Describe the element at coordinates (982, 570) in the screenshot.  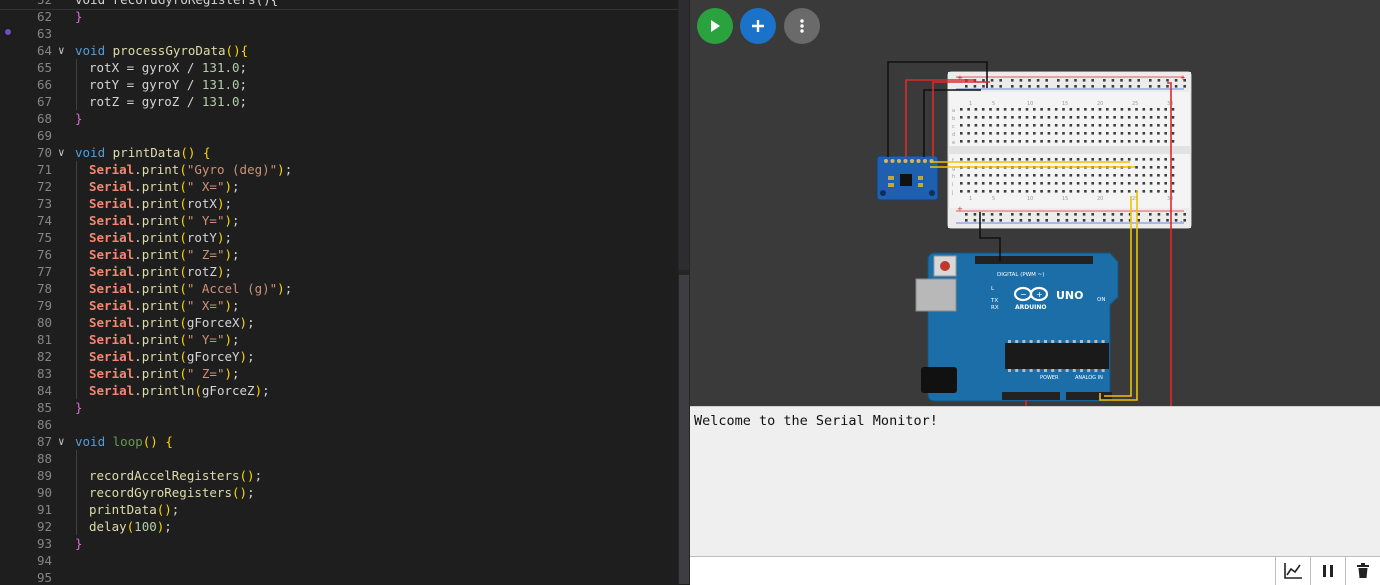
I see `serial-input` at that location.